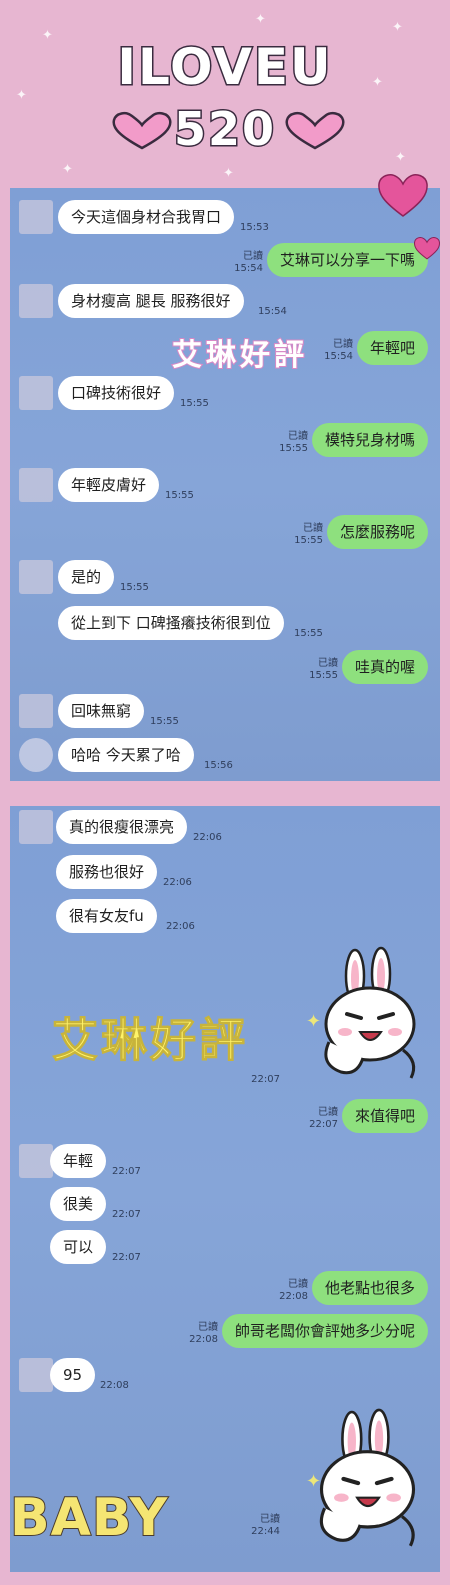 This screenshot has width=450, height=1585. What do you see at coordinates (393, 348) in the screenshot?
I see `outgoing-message-bubble: 年輕吧` at bounding box center [393, 348].